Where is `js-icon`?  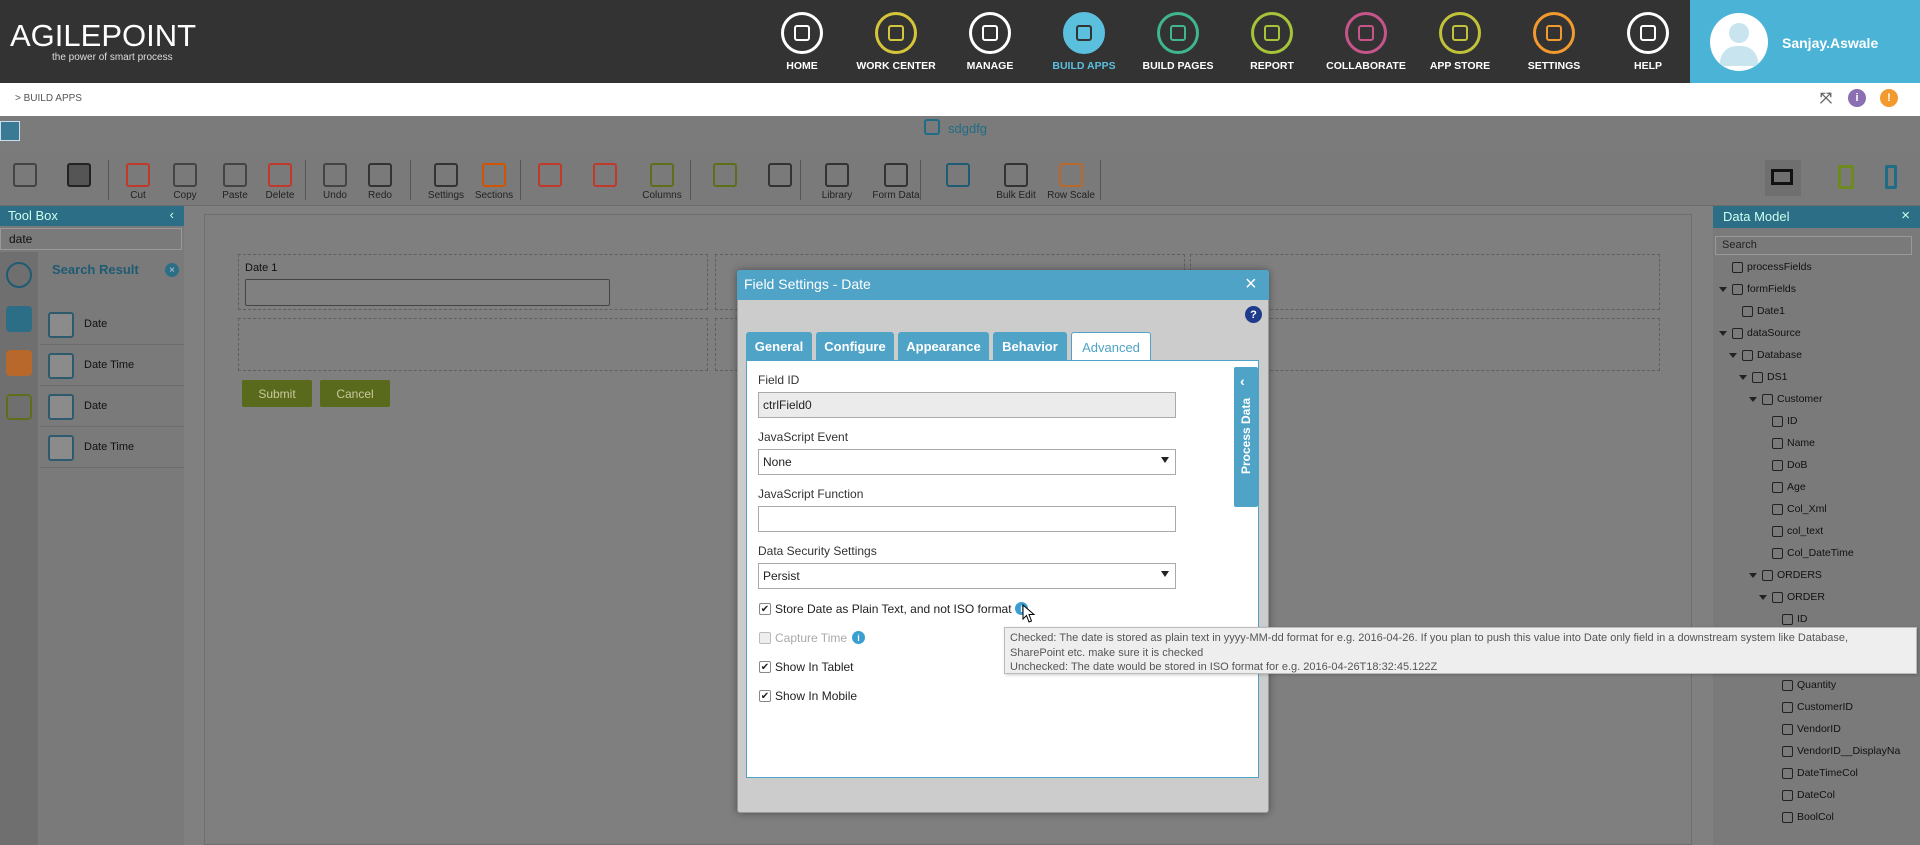
js-icon is located at coordinates (605, 173).